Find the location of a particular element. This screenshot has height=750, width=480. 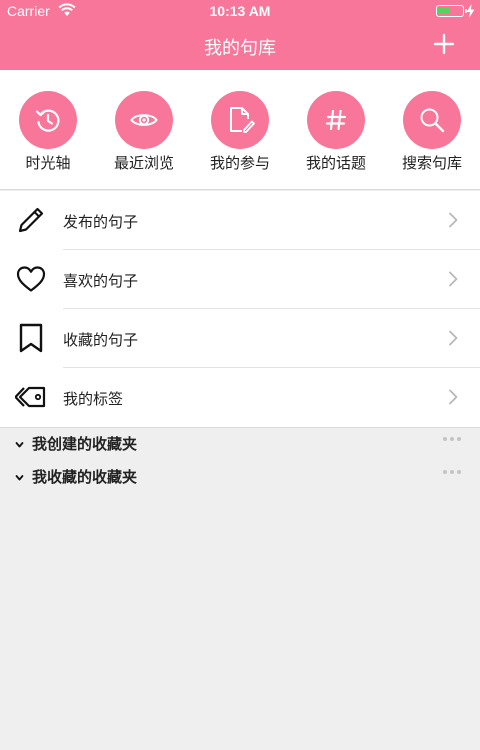

folder-section-created: 我创建的收藏夹 is located at coordinates (240, 444).